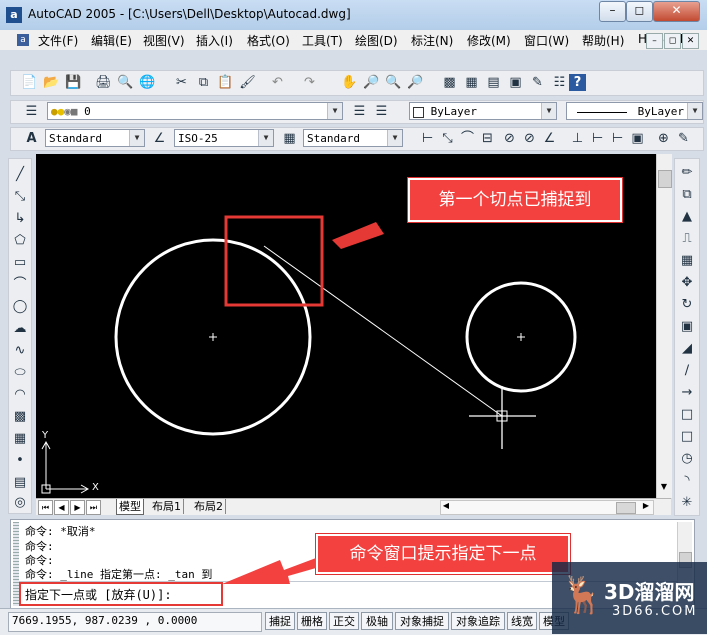 This screenshot has height=635, width=707. Describe the element at coordinates (195, 111) in the screenshot. I see `layer-dropdown: ●●◉■ 0 ▼` at that location.